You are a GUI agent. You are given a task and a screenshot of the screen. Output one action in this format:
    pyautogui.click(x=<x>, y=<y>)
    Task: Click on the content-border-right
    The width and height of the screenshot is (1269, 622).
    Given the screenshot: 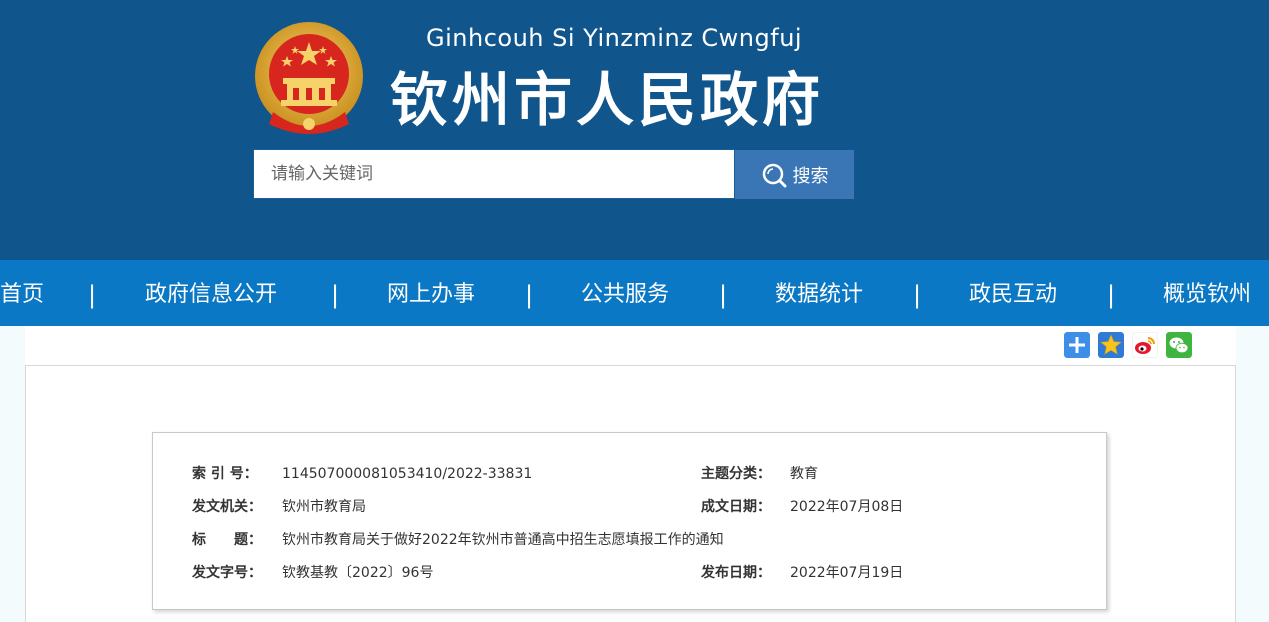 What is the action you would take?
    pyautogui.click(x=1235, y=493)
    